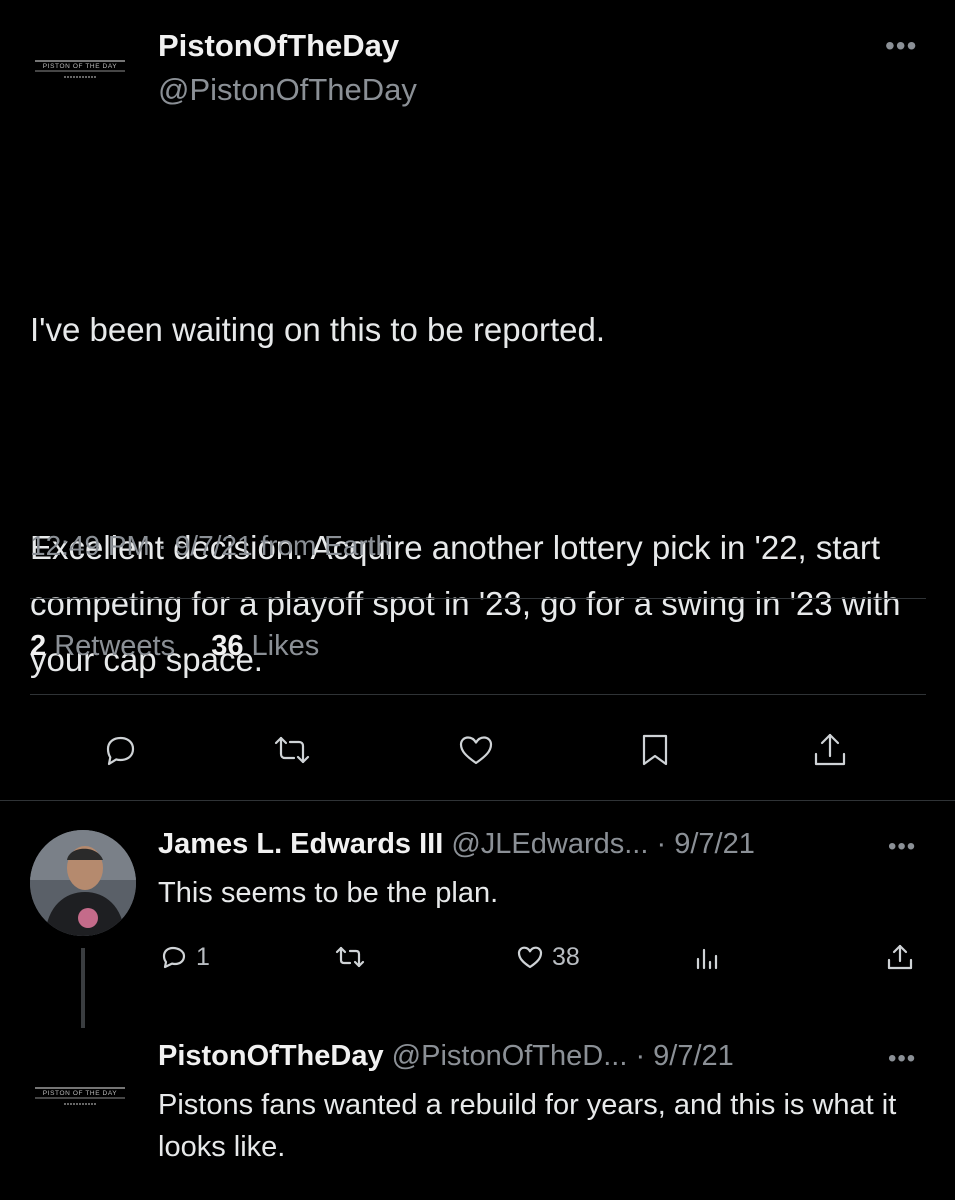  I want to click on bookmark-button, so click(655, 750).